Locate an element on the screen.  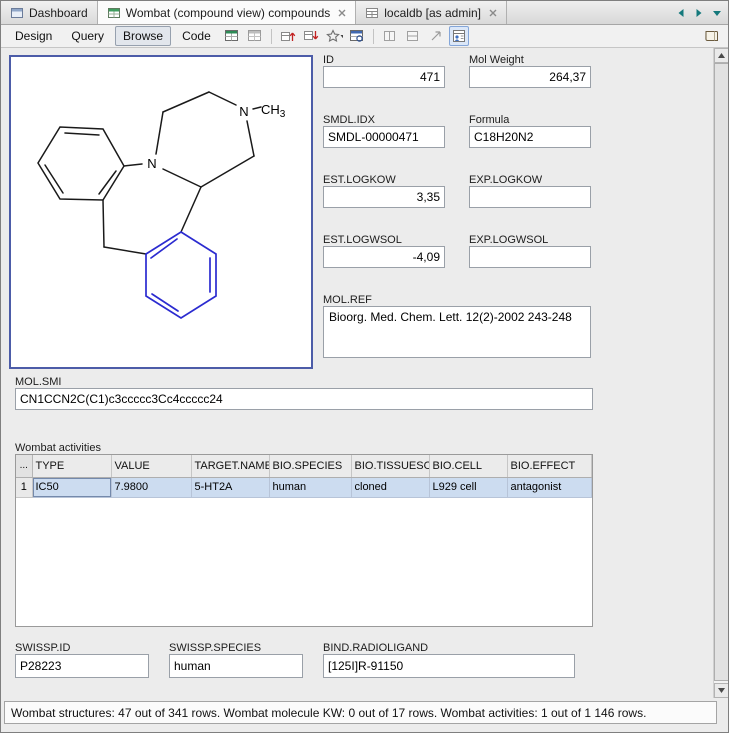
tab-list-icon is located at coordinates (717, 13).